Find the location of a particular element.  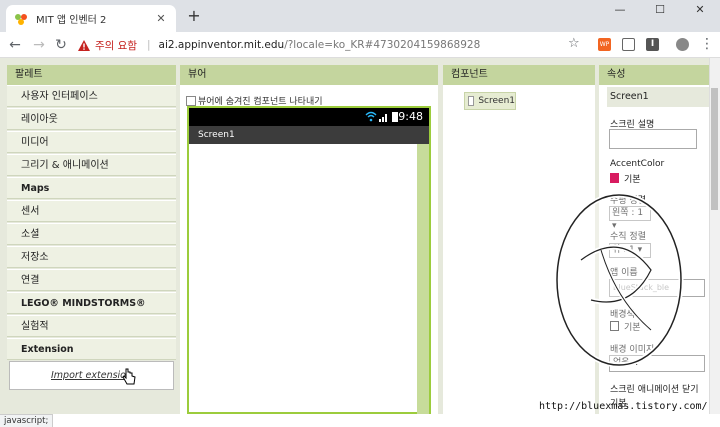

palette-category-item: 사용자 인터페이스 is located at coordinates (91, 96).